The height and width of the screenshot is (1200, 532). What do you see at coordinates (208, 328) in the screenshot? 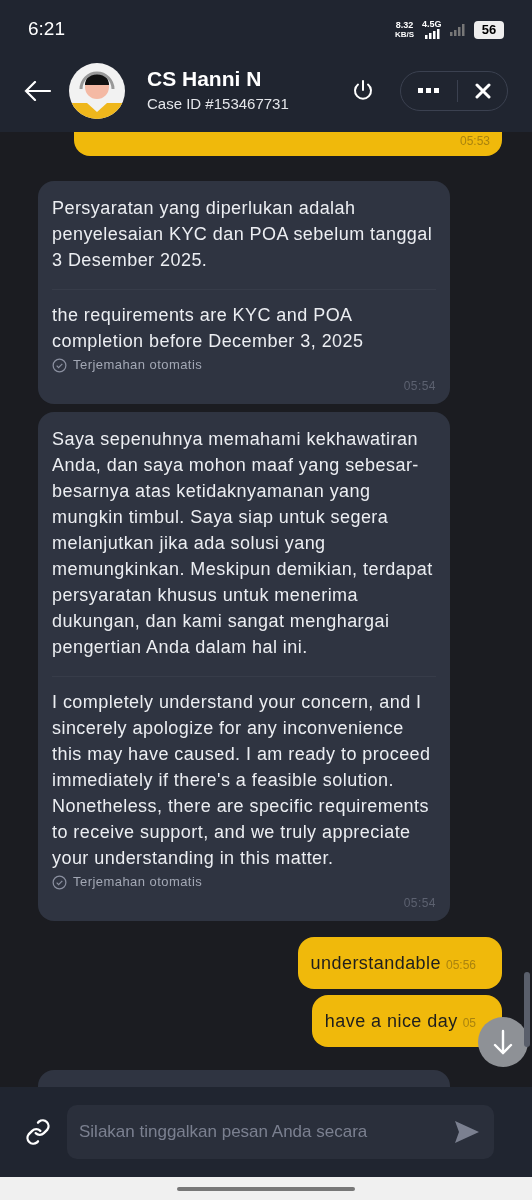
I see `translation-text: the requirements are KYC and POA completion before December 3, 2025` at bounding box center [208, 328].